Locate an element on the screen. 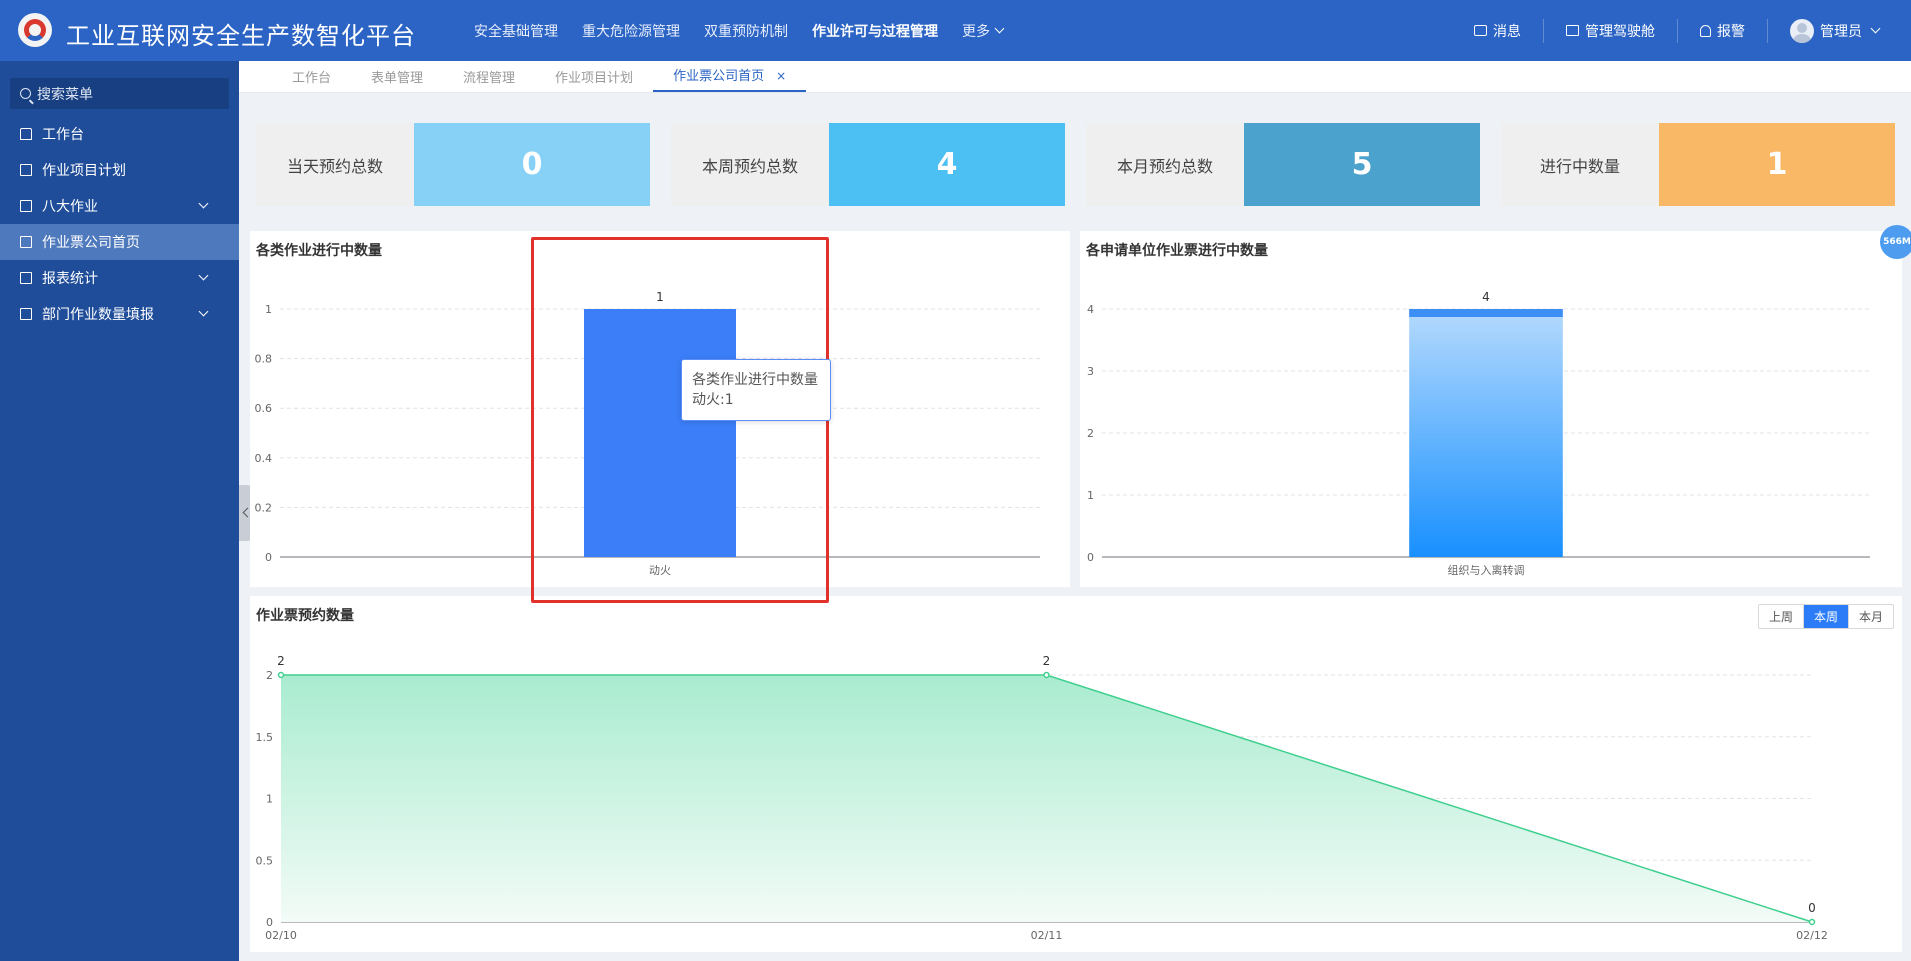  messages-label: 消息 is located at coordinates (1507, 31).